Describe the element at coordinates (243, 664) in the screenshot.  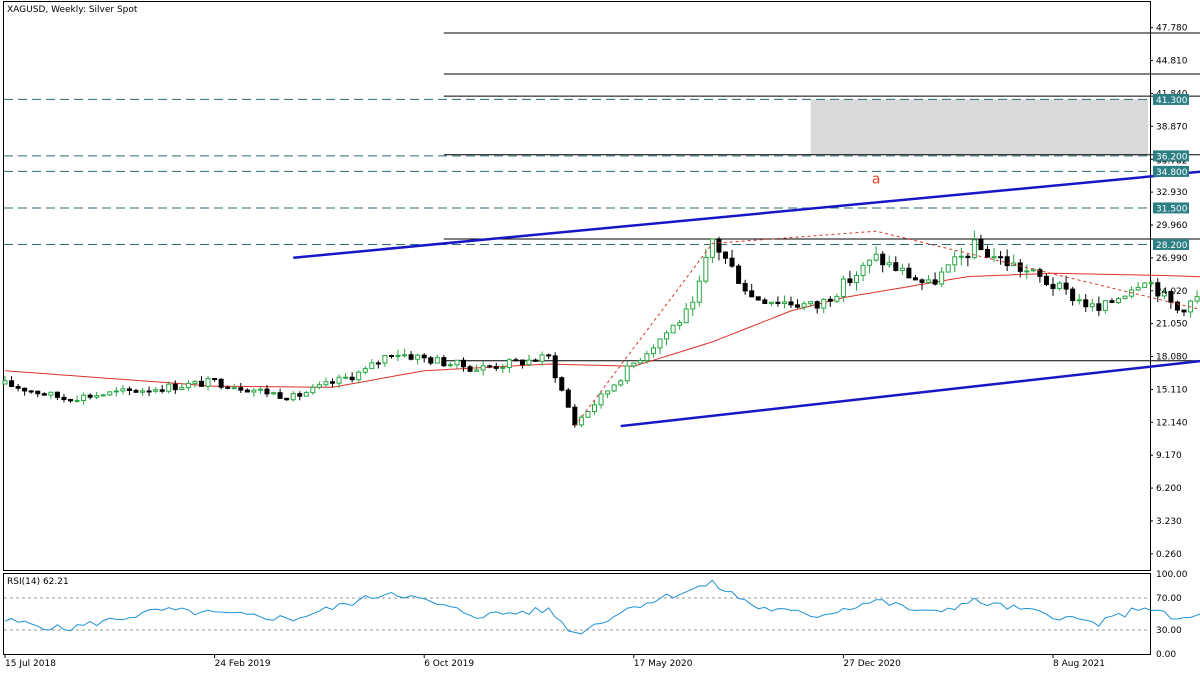
I see `time-tick-label: 24 Feb 2019` at that location.